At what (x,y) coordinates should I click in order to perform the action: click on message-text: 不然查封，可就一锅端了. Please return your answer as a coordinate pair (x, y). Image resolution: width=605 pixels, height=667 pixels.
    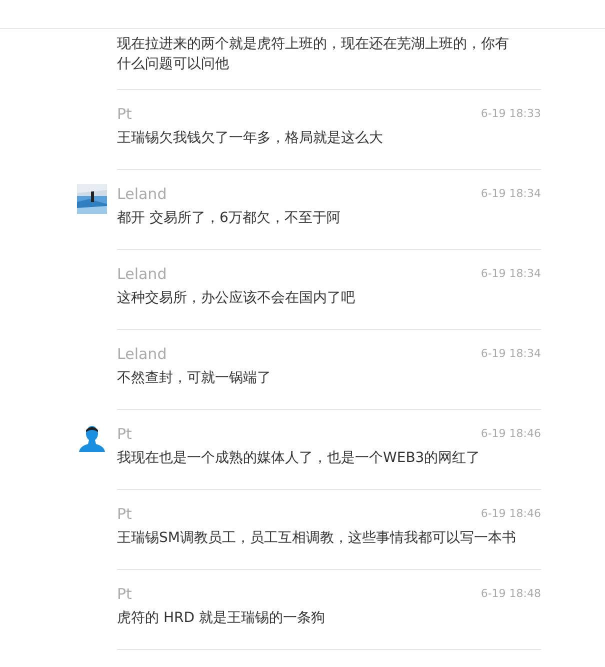
    Looking at the image, I should click on (194, 378).